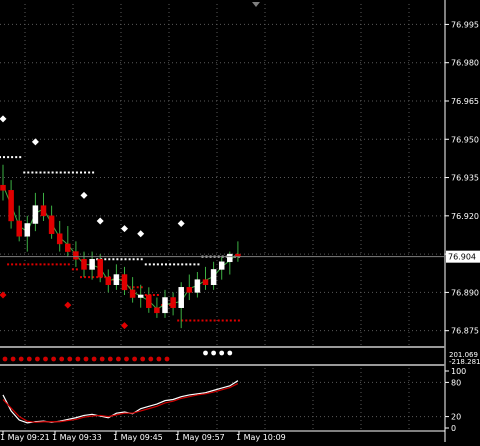 The height and width of the screenshot is (446, 480). Describe the element at coordinates (256, 4) in the screenshot. I see `chart-shift-marker` at that location.